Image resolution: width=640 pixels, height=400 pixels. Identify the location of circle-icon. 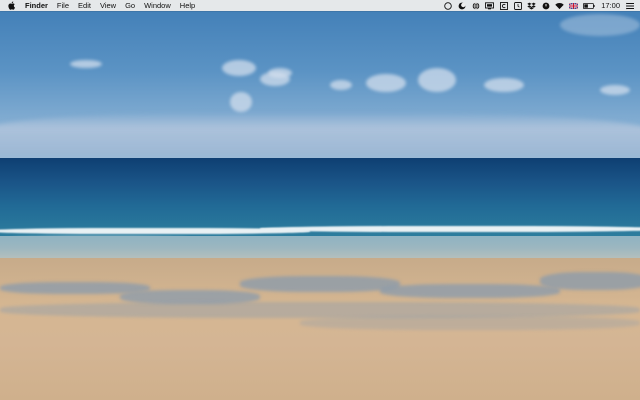
(447, 5).